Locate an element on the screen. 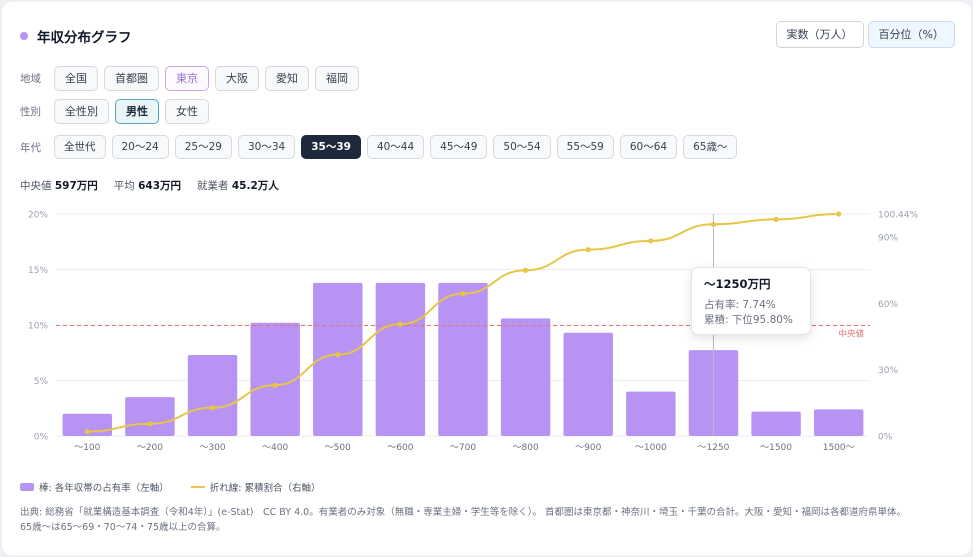 This screenshot has height=557, width=973. gender-filter-label: 性別 is located at coordinates (30, 112).